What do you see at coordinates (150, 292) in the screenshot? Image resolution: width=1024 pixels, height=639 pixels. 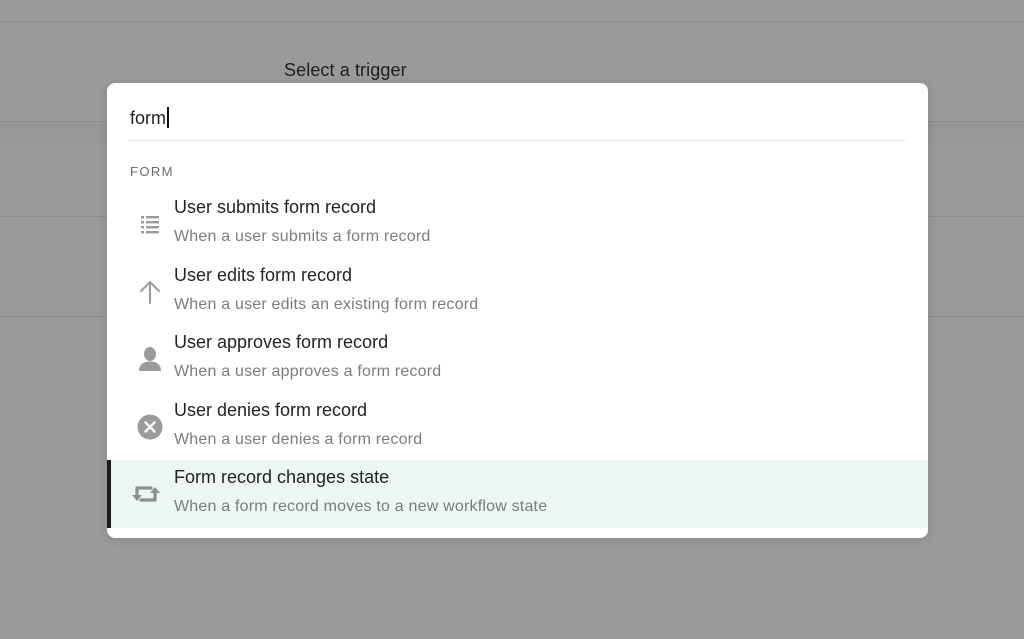 I see `arrow-up-icon` at bounding box center [150, 292].